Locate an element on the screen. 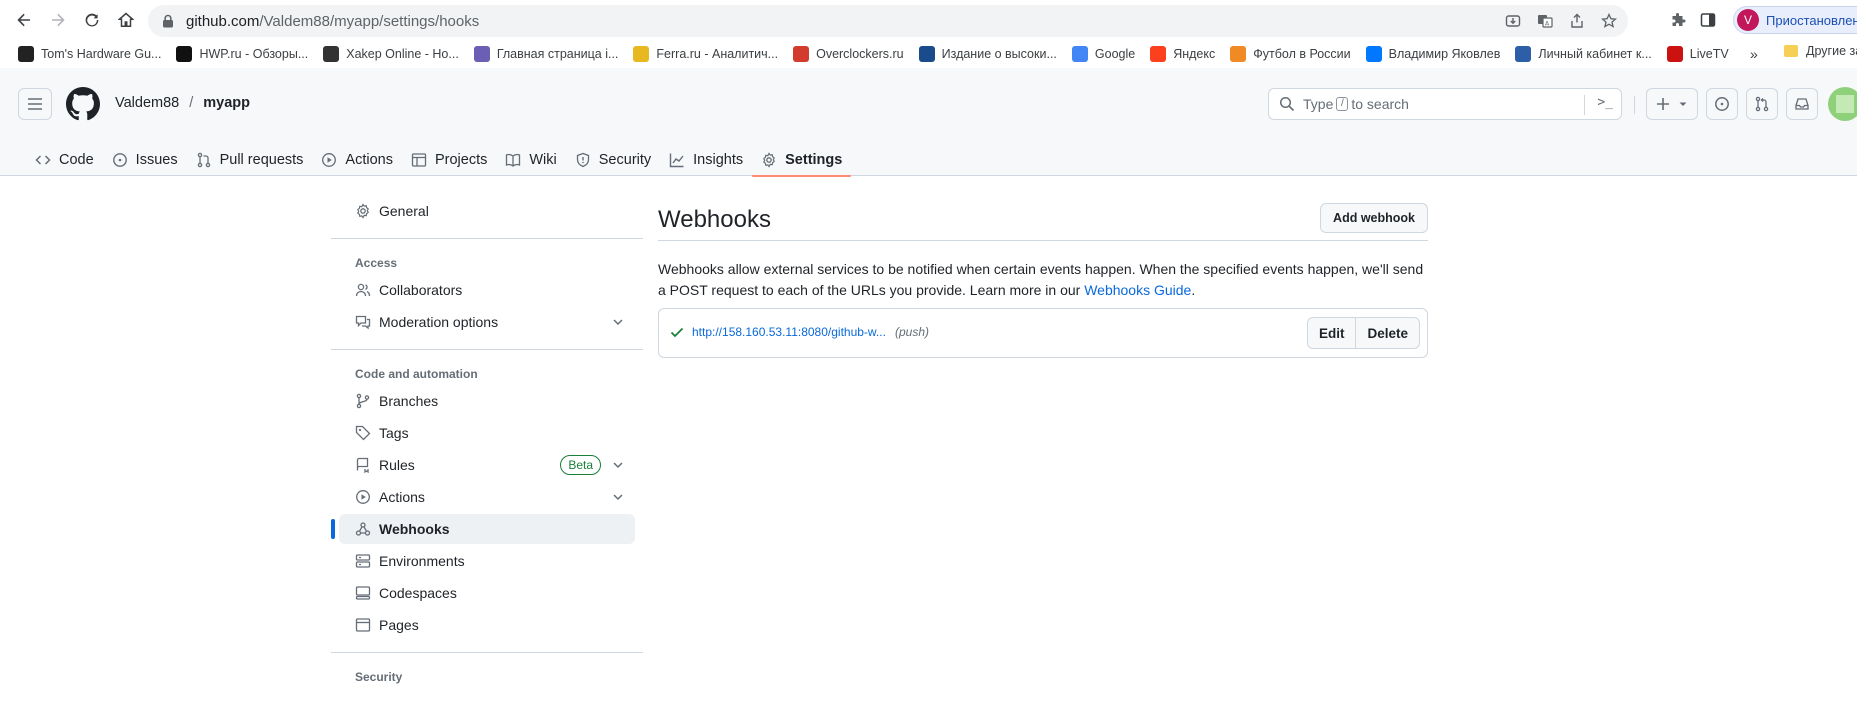 This screenshot has height=708, width=1857. sidebar-item-collaborators: Collaborators is located at coordinates (487, 290).